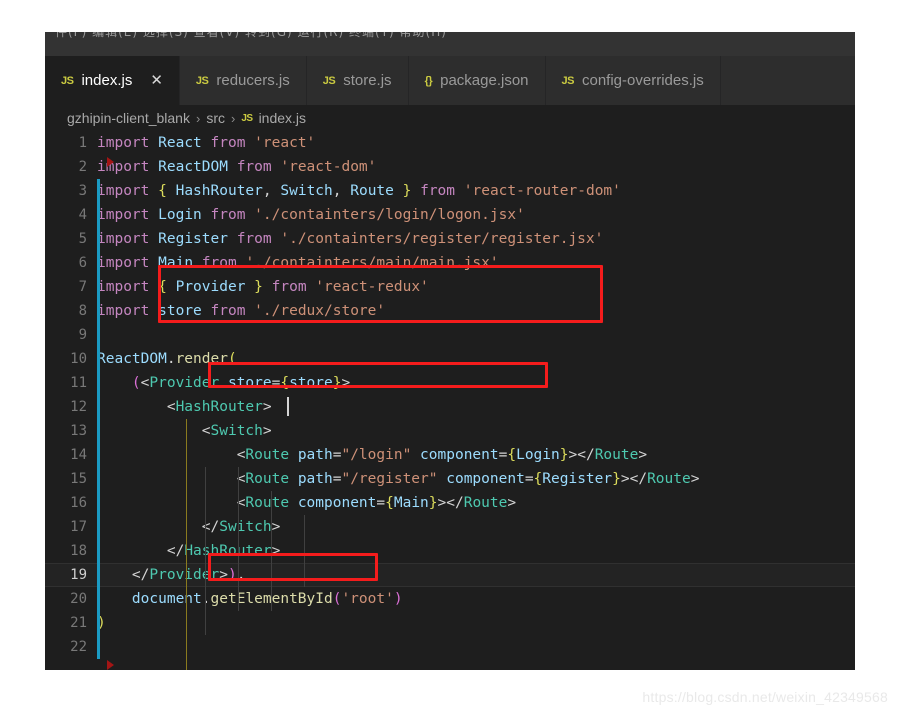  Describe the element at coordinates (450, 407) in the screenshot. I see `code-line: 12 <HashRouter>` at that location.